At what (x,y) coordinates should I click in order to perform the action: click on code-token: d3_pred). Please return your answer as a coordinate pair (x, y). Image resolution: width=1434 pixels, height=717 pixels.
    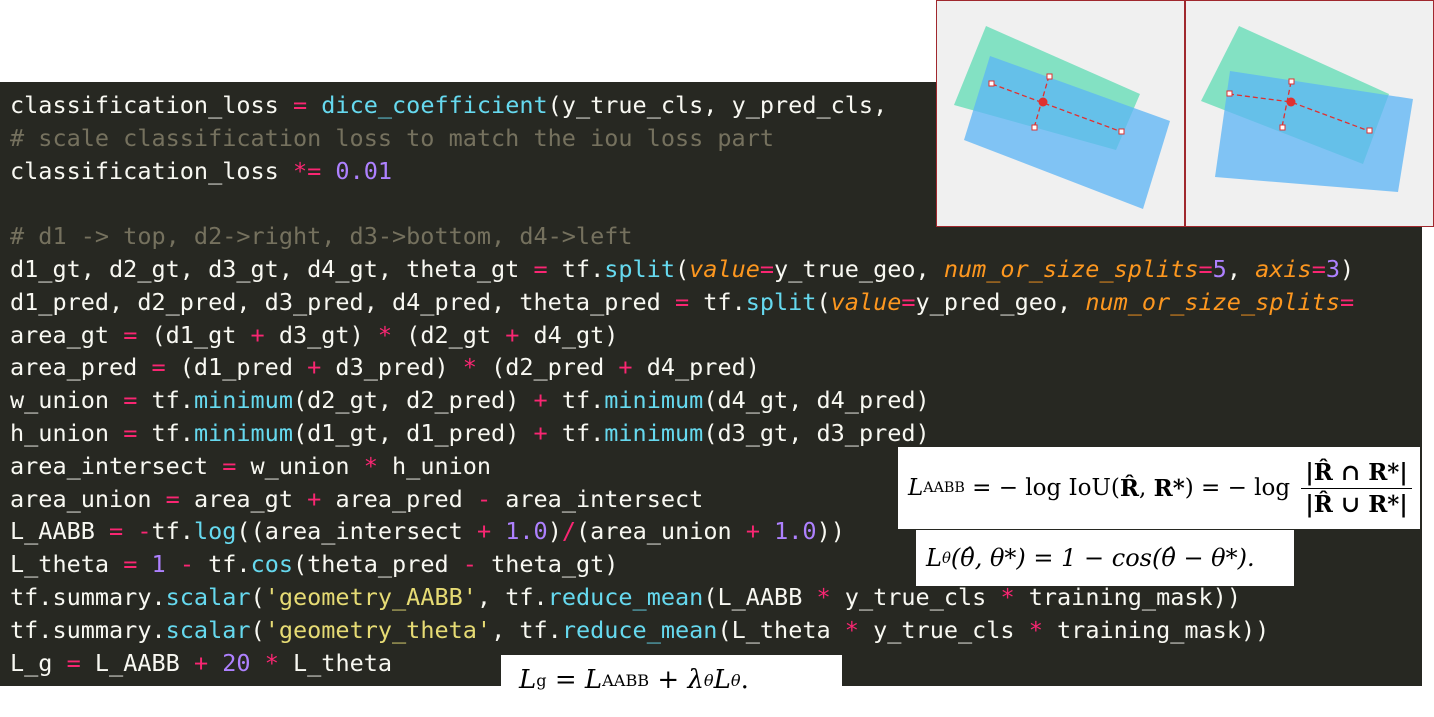
    Looking at the image, I should click on (392, 367).